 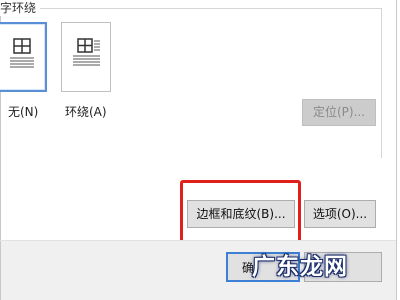 I want to click on site-watermark: 广东龙网, so click(x=300, y=267).